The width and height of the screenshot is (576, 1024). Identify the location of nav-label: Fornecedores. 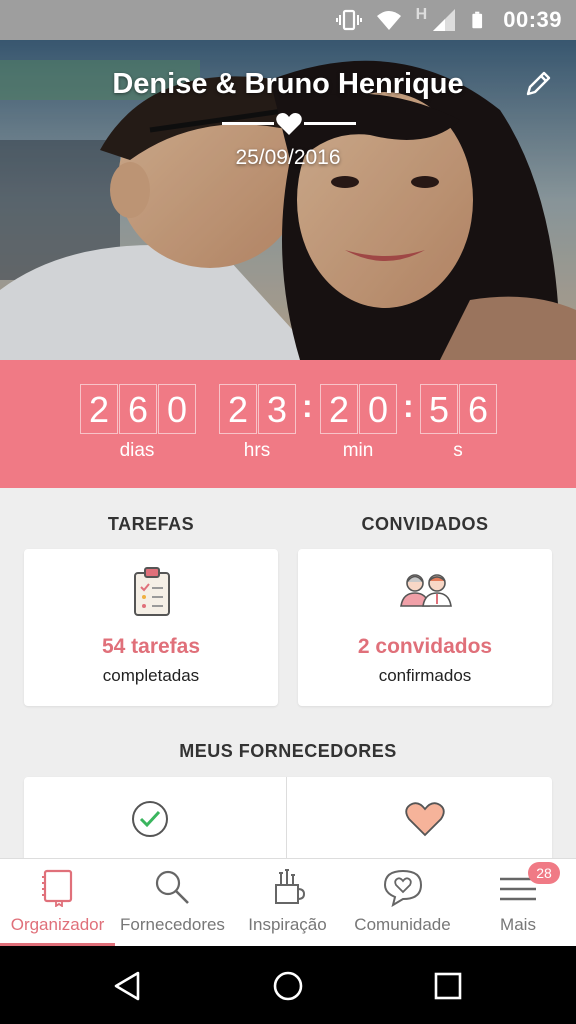
(172, 924).